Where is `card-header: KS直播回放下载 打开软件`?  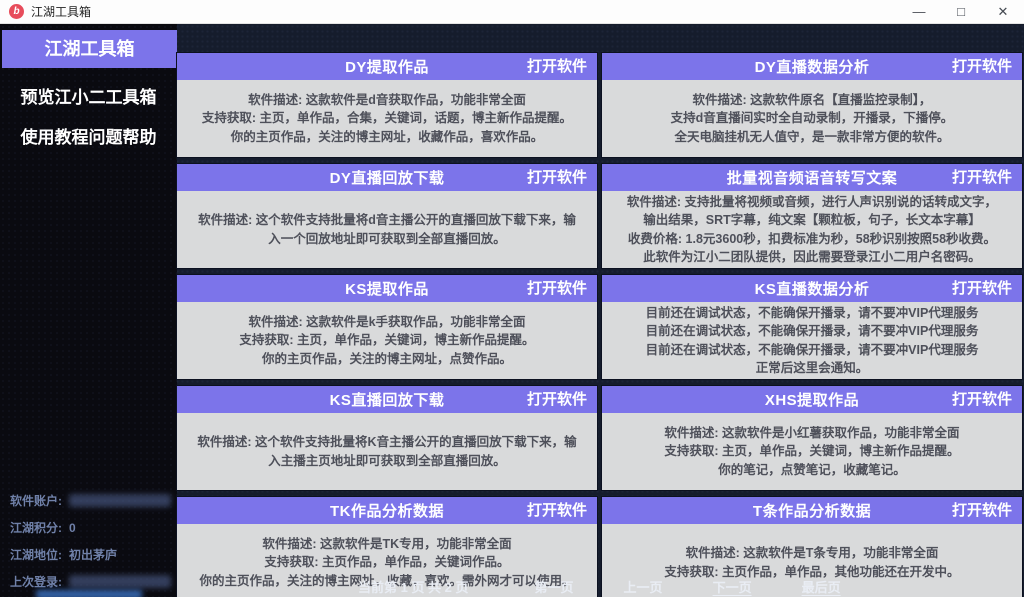
card-header: KS直播回放下载 打开软件 is located at coordinates (387, 399).